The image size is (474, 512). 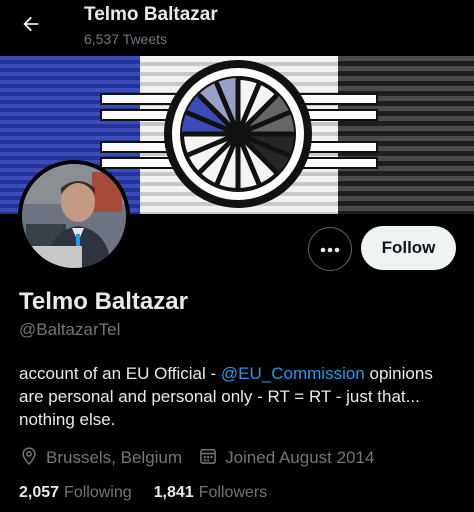 What do you see at coordinates (233, 492) in the screenshot?
I see `followers-label: Followers` at bounding box center [233, 492].